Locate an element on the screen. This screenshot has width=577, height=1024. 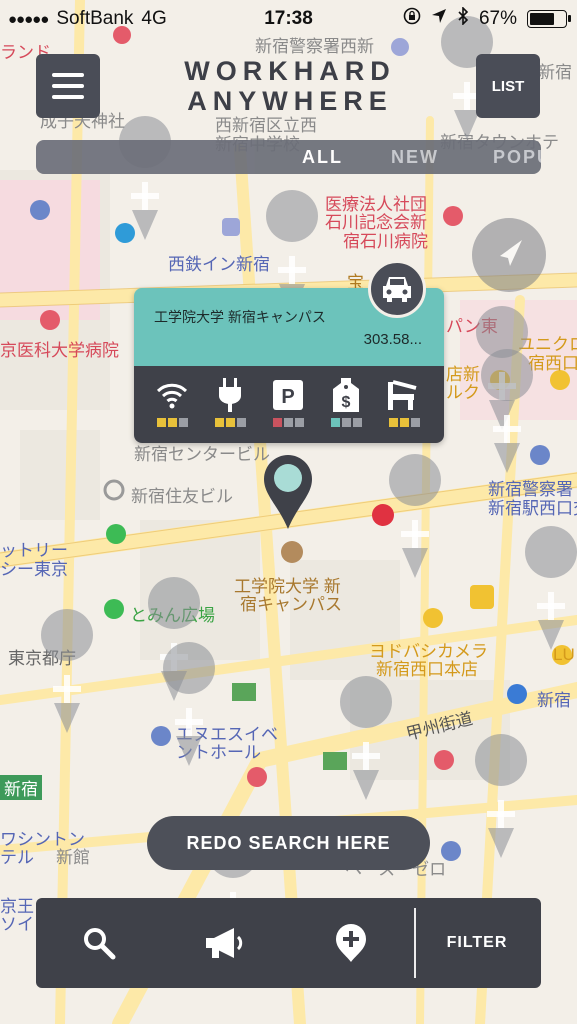
search-icon is located at coordinates (100, 944).